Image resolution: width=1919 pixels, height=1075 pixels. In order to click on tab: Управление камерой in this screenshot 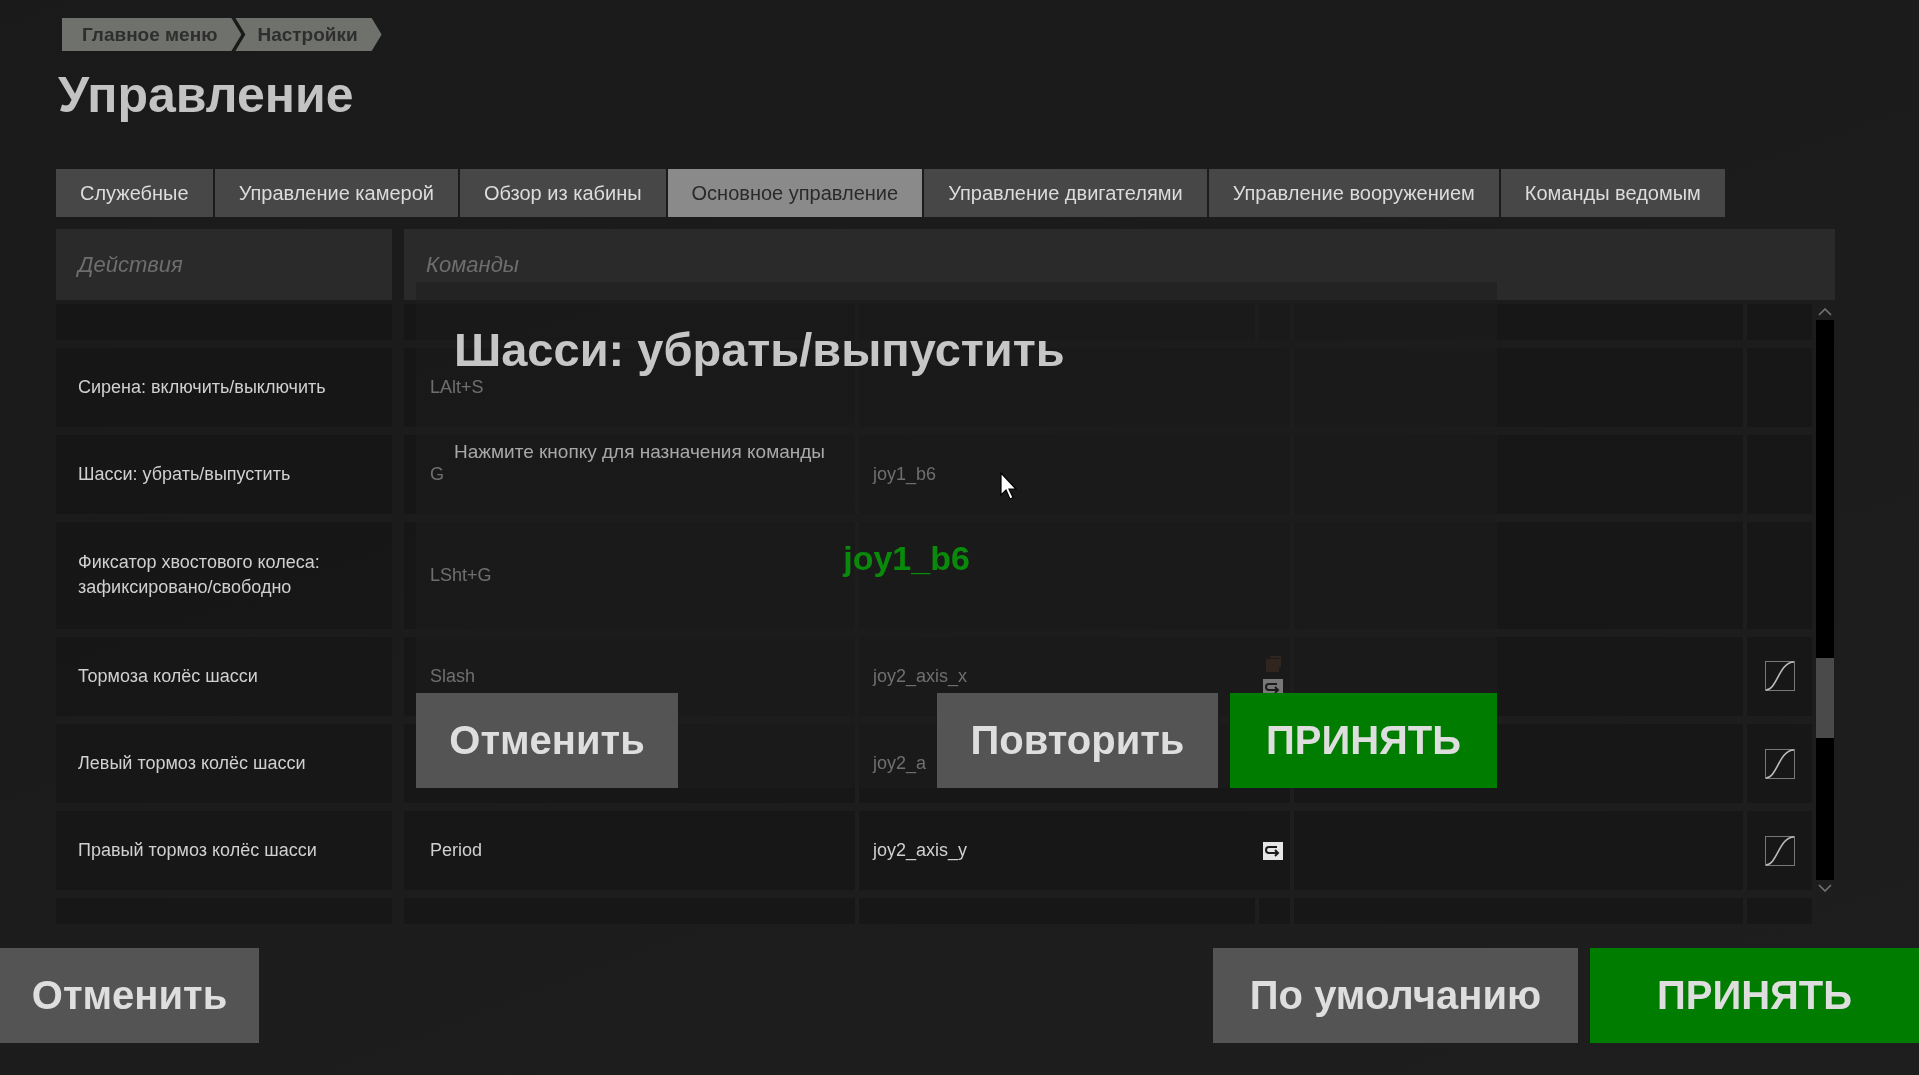, I will do `click(336, 193)`.